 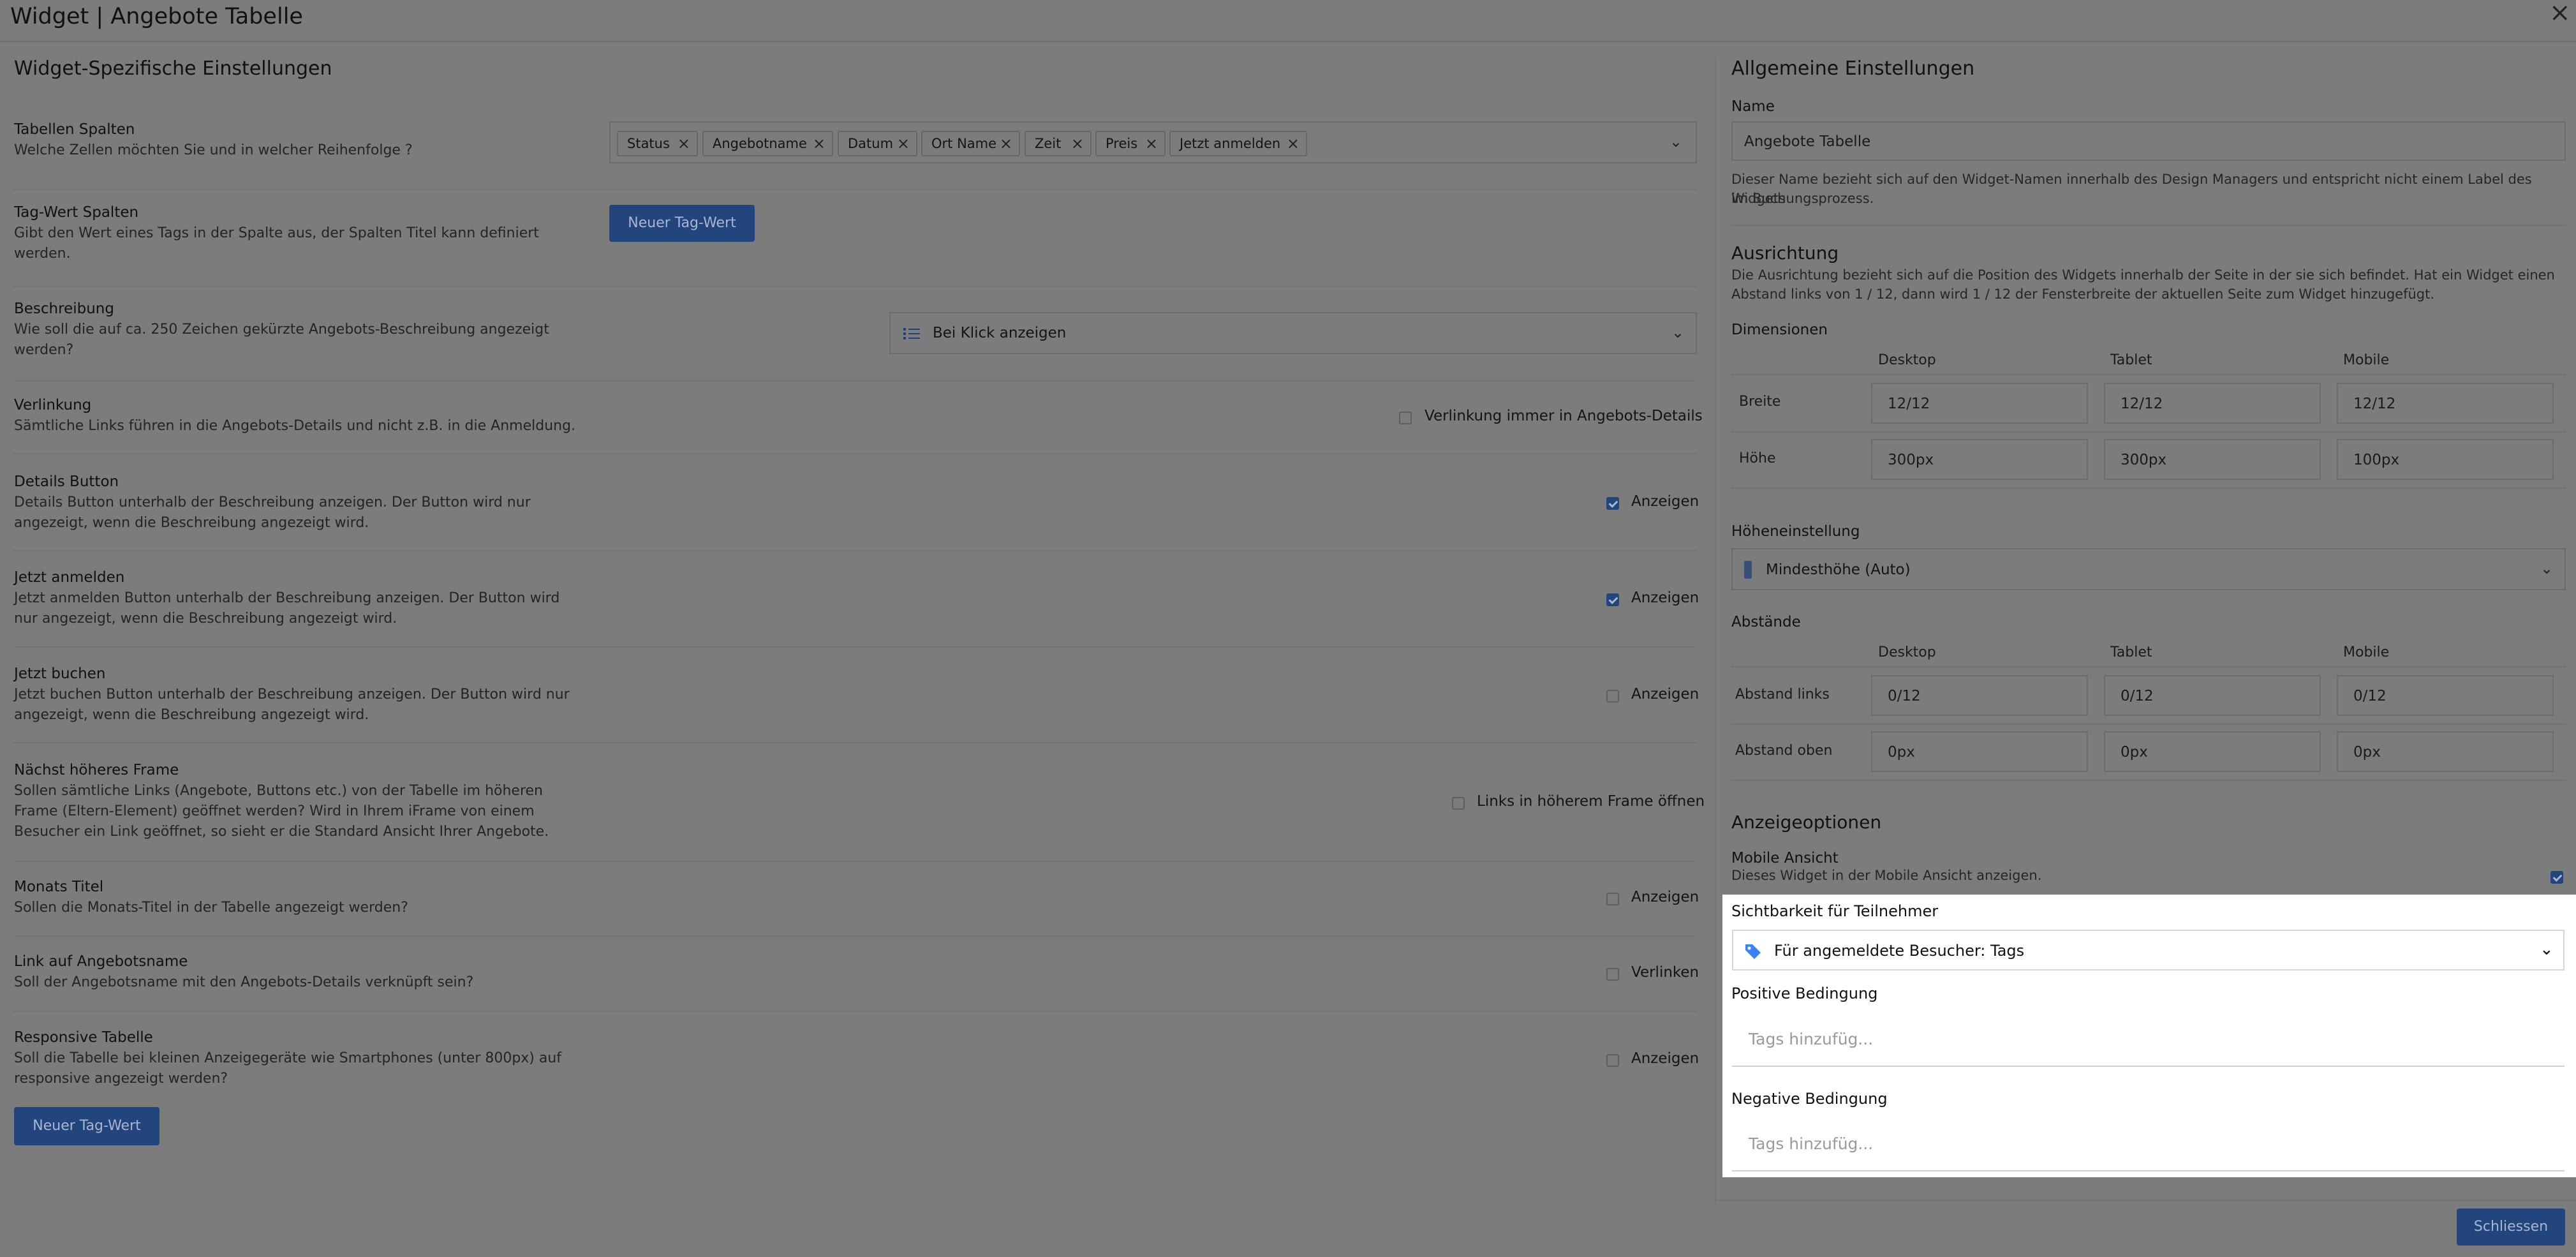 What do you see at coordinates (1665, 1058) in the screenshot?
I see `responsive-checkbox-label: Anzeigen` at bounding box center [1665, 1058].